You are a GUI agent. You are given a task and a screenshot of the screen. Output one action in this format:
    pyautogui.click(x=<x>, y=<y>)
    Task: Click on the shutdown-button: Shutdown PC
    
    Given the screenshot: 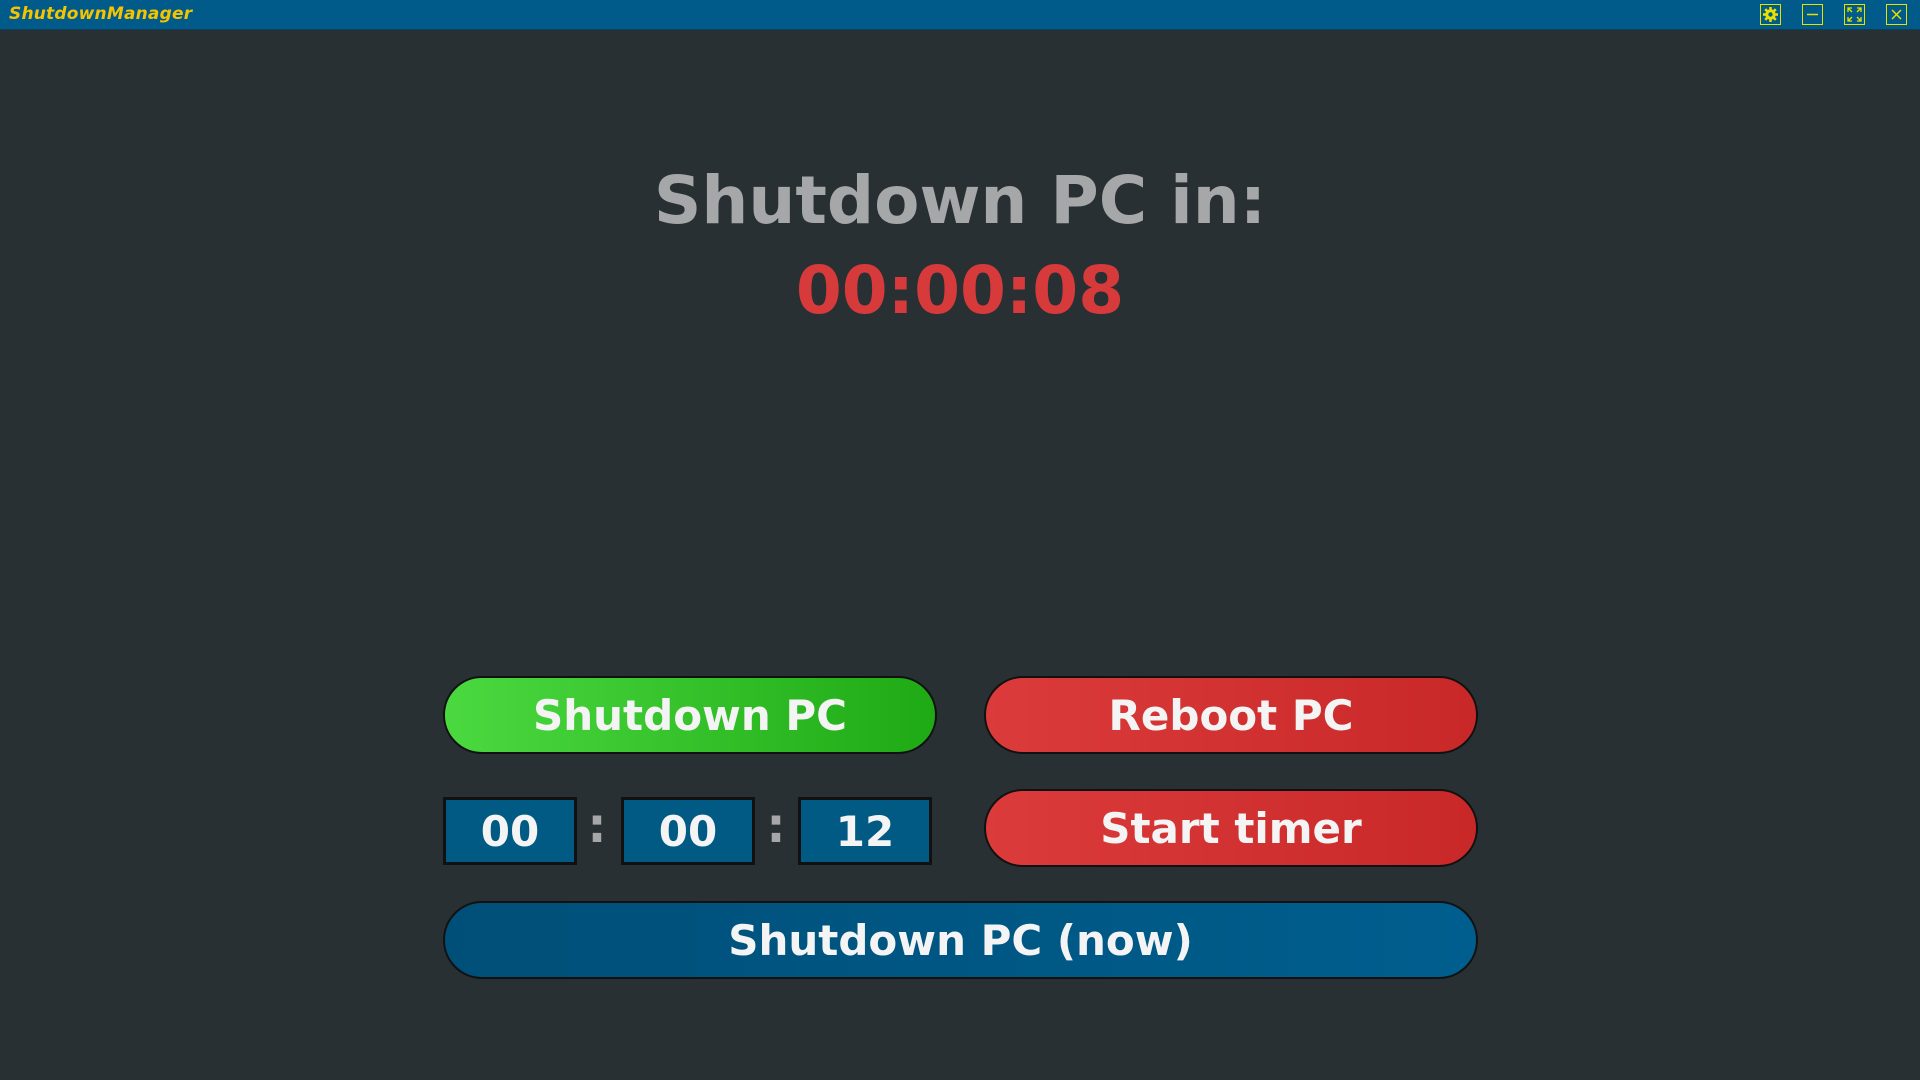 What is the action you would take?
    pyautogui.click(x=690, y=715)
    